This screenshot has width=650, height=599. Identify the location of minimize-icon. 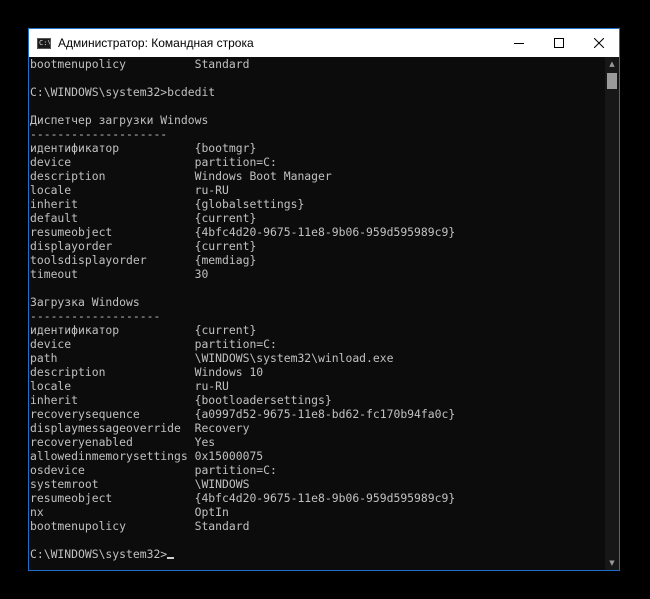
(519, 43).